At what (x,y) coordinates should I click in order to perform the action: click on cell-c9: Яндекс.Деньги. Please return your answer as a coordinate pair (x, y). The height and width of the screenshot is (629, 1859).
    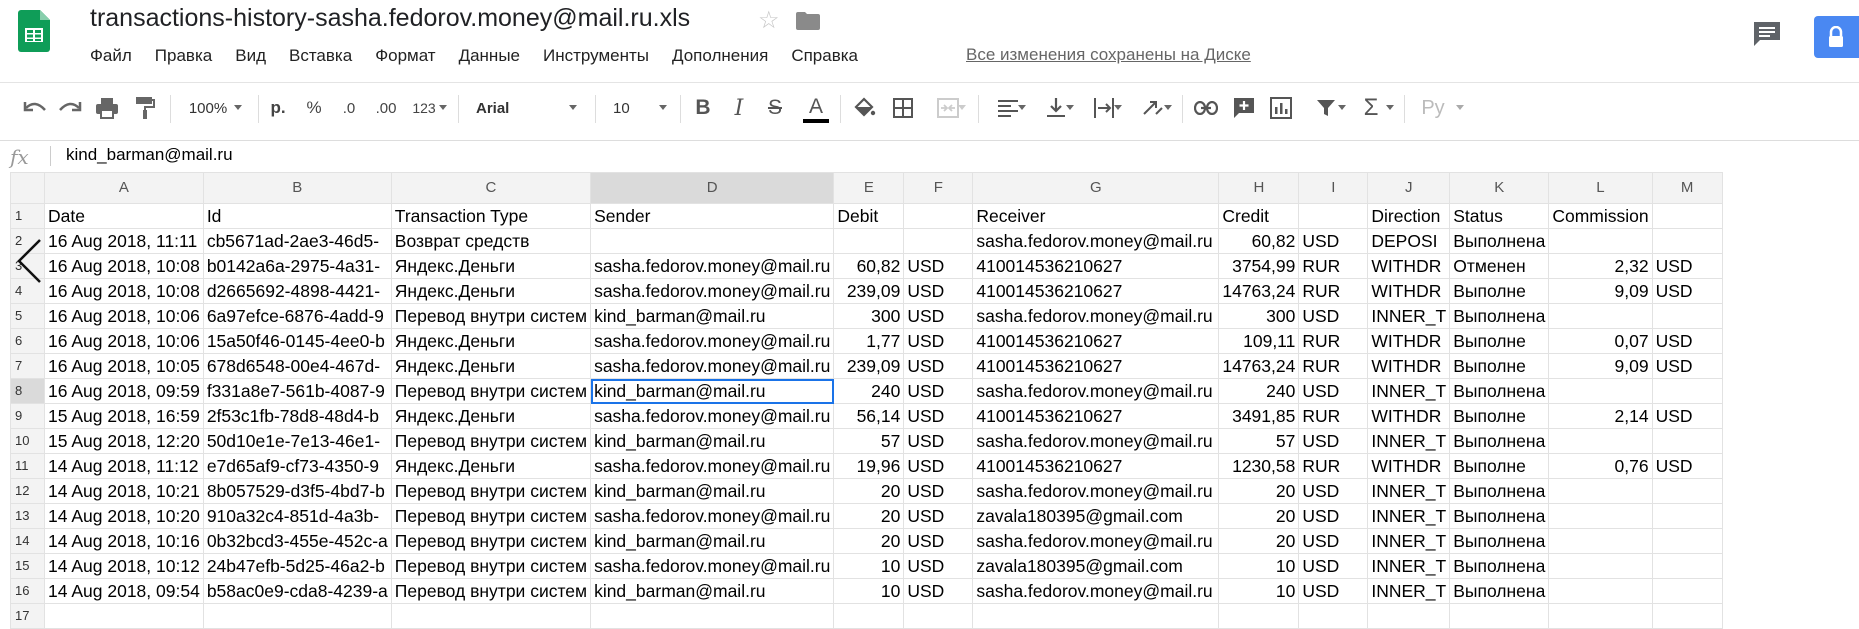
    Looking at the image, I should click on (491, 416).